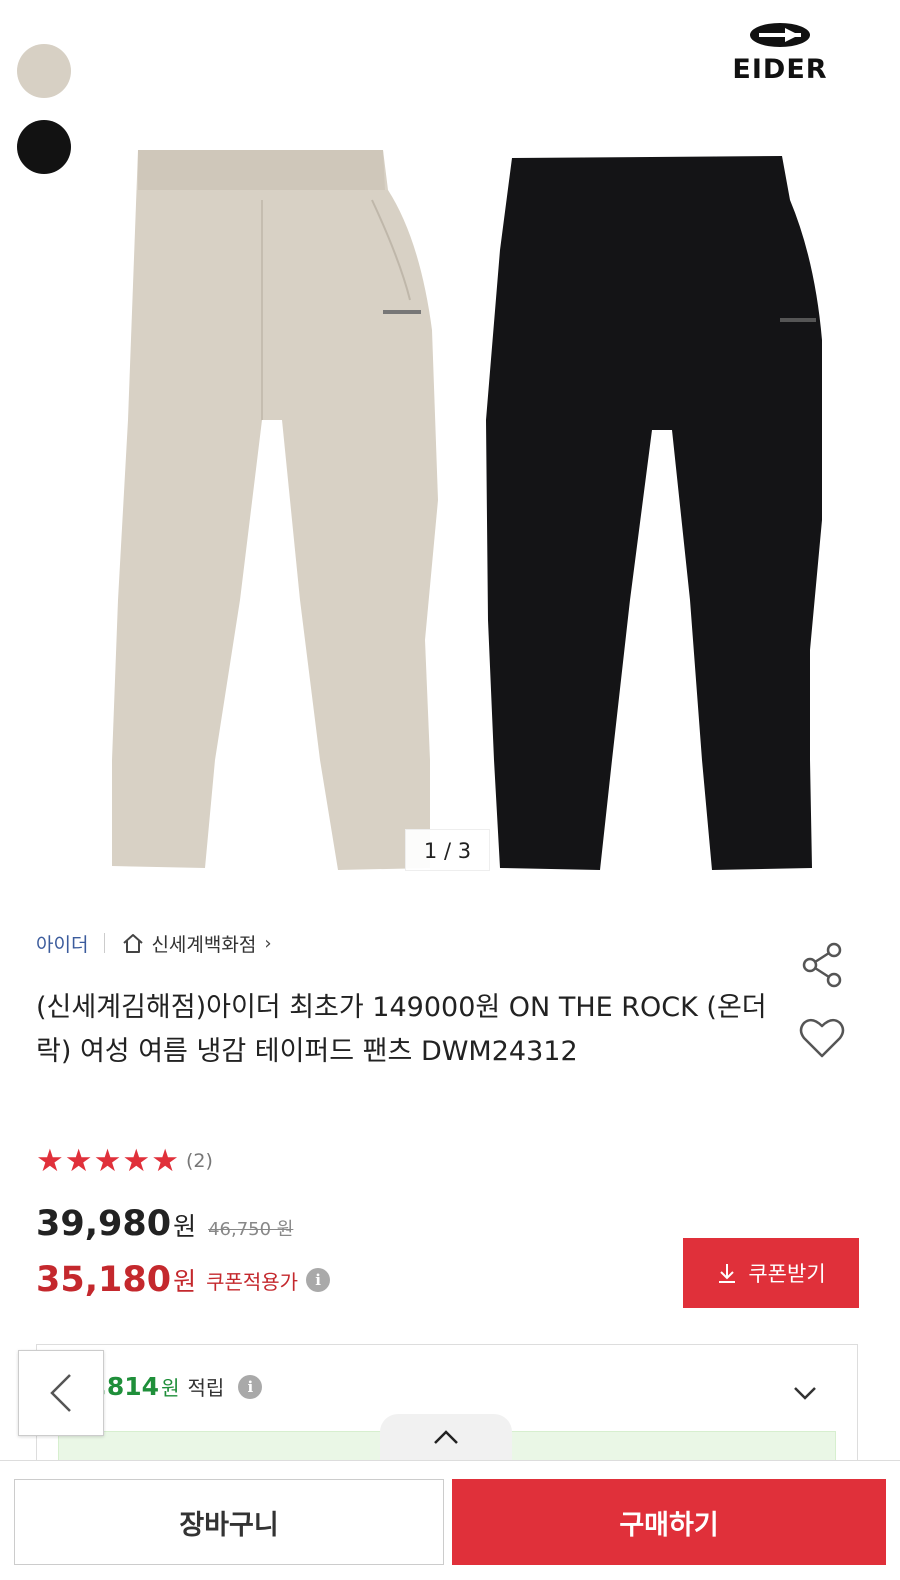 This screenshot has height=1580, width=900. What do you see at coordinates (185, 1226) in the screenshot?
I see `sale-price-unit: 원` at bounding box center [185, 1226].